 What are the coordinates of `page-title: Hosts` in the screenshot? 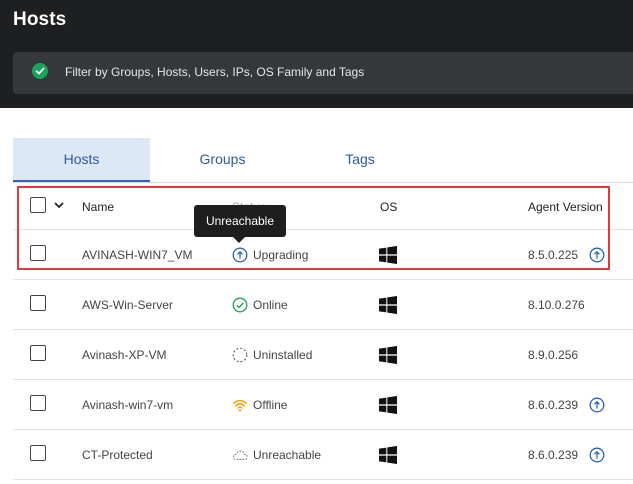 It's located at (40, 19).